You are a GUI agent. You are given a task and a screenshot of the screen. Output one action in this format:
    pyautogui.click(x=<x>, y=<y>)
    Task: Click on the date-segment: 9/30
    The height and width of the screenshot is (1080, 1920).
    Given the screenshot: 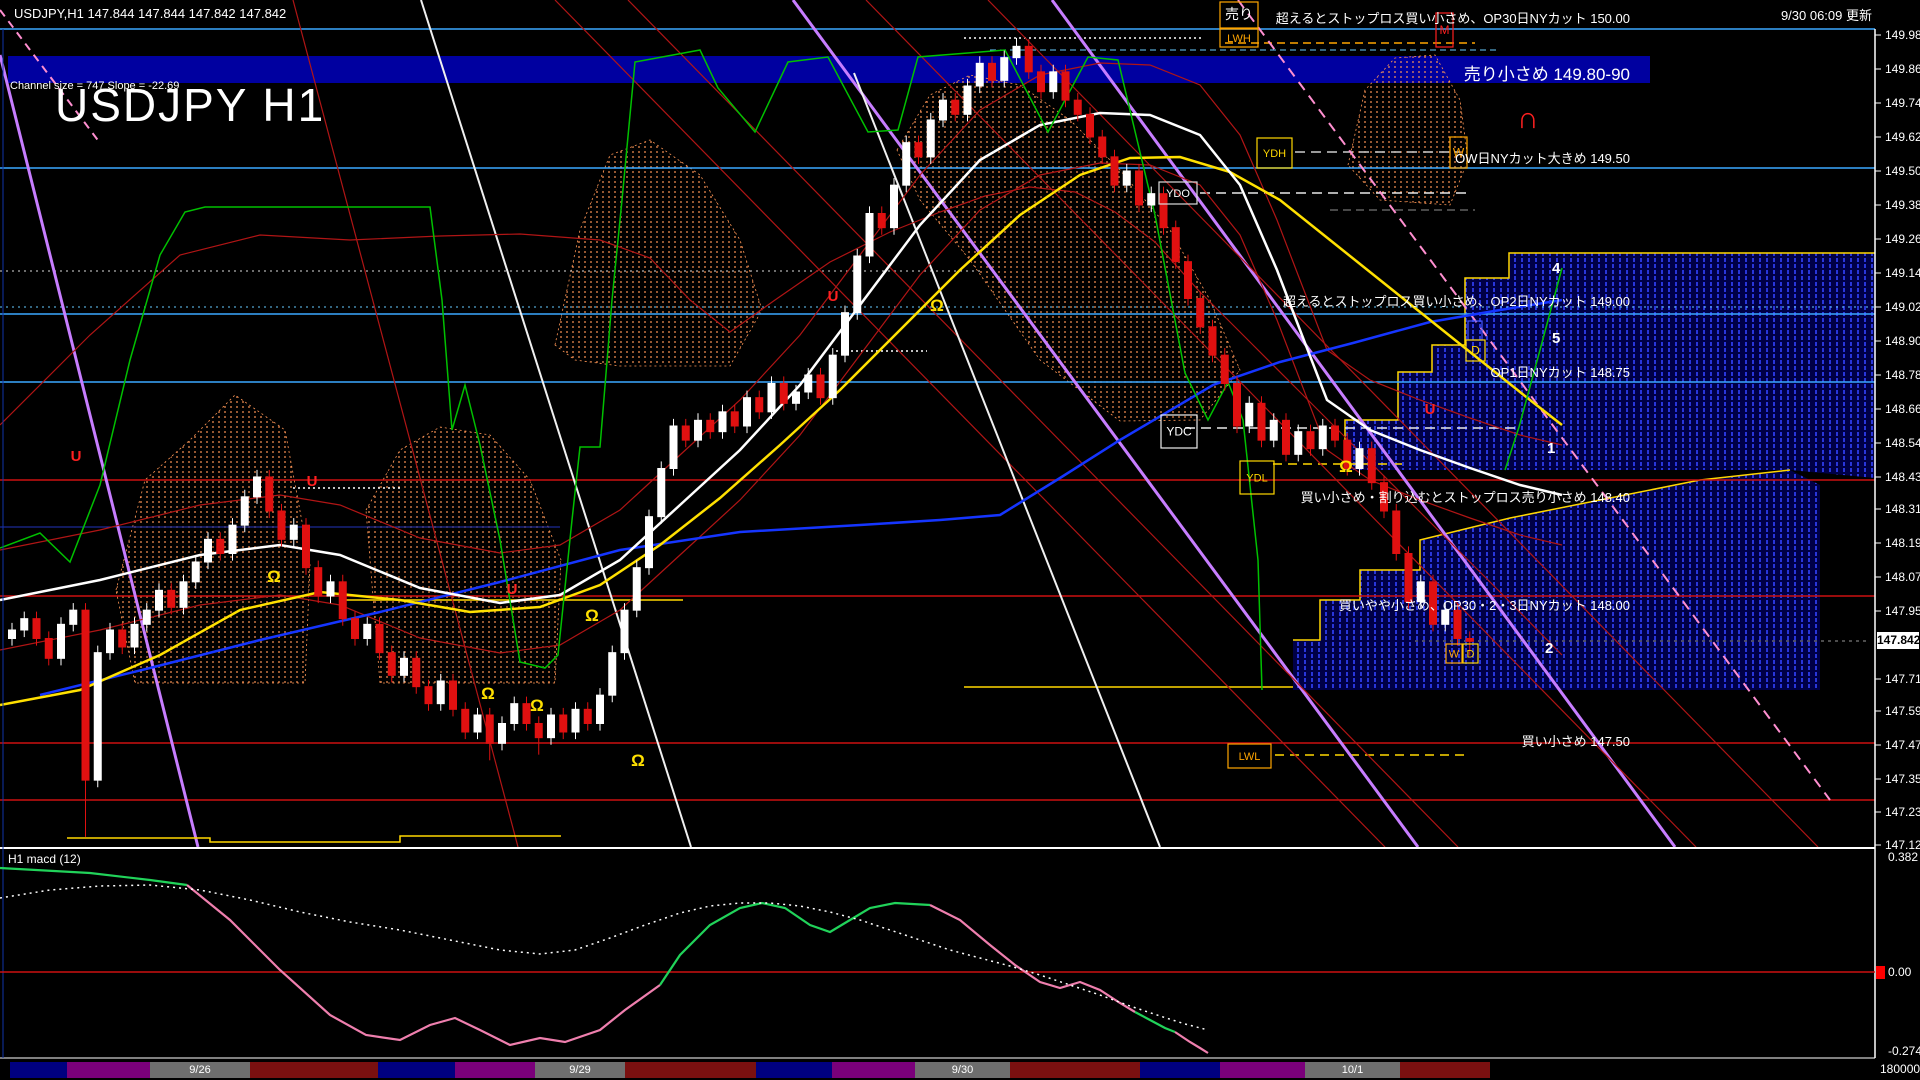 What is the action you would take?
    pyautogui.click(x=962, y=1070)
    